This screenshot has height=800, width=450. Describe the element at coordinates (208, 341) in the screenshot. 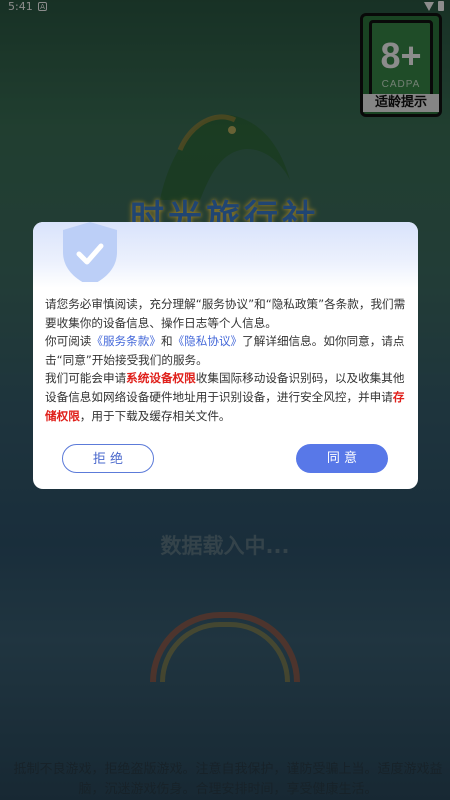

I see `privacy-policy-link: 《隐私协议》` at that location.